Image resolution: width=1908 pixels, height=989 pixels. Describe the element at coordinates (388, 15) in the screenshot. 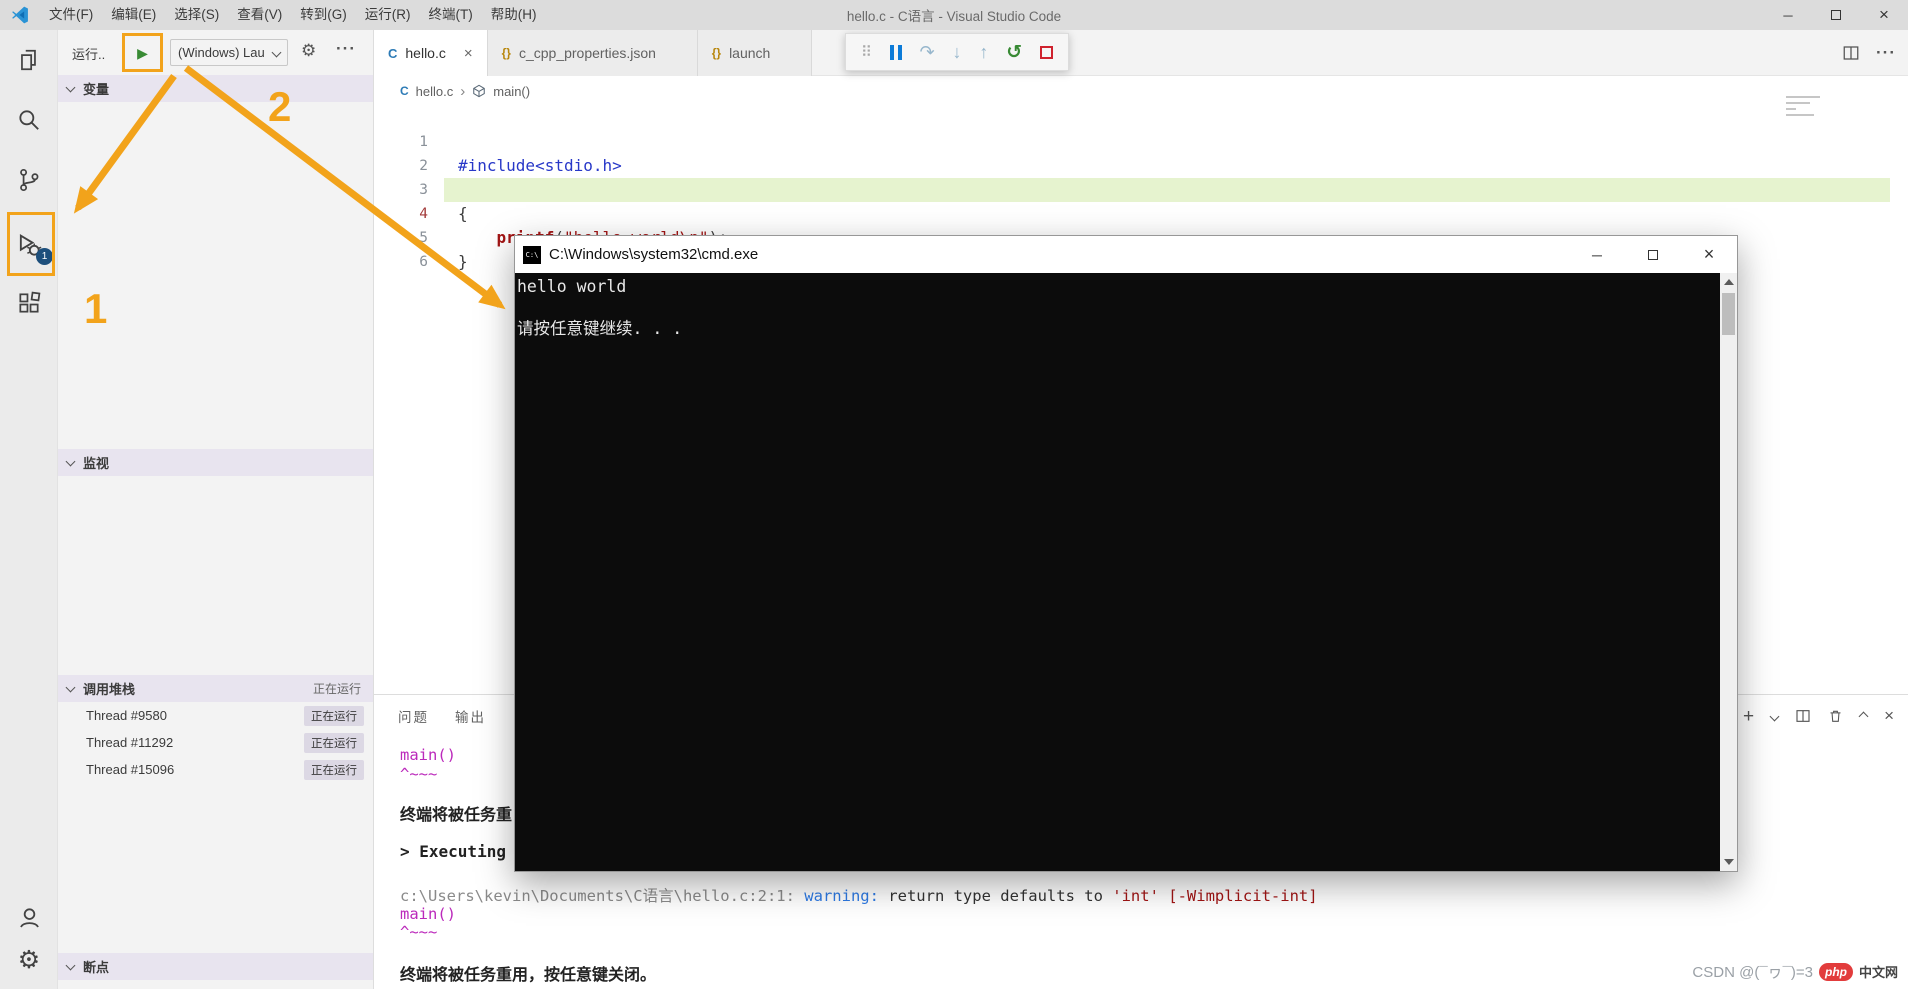

I see `menu-item: 运行(R)` at that location.